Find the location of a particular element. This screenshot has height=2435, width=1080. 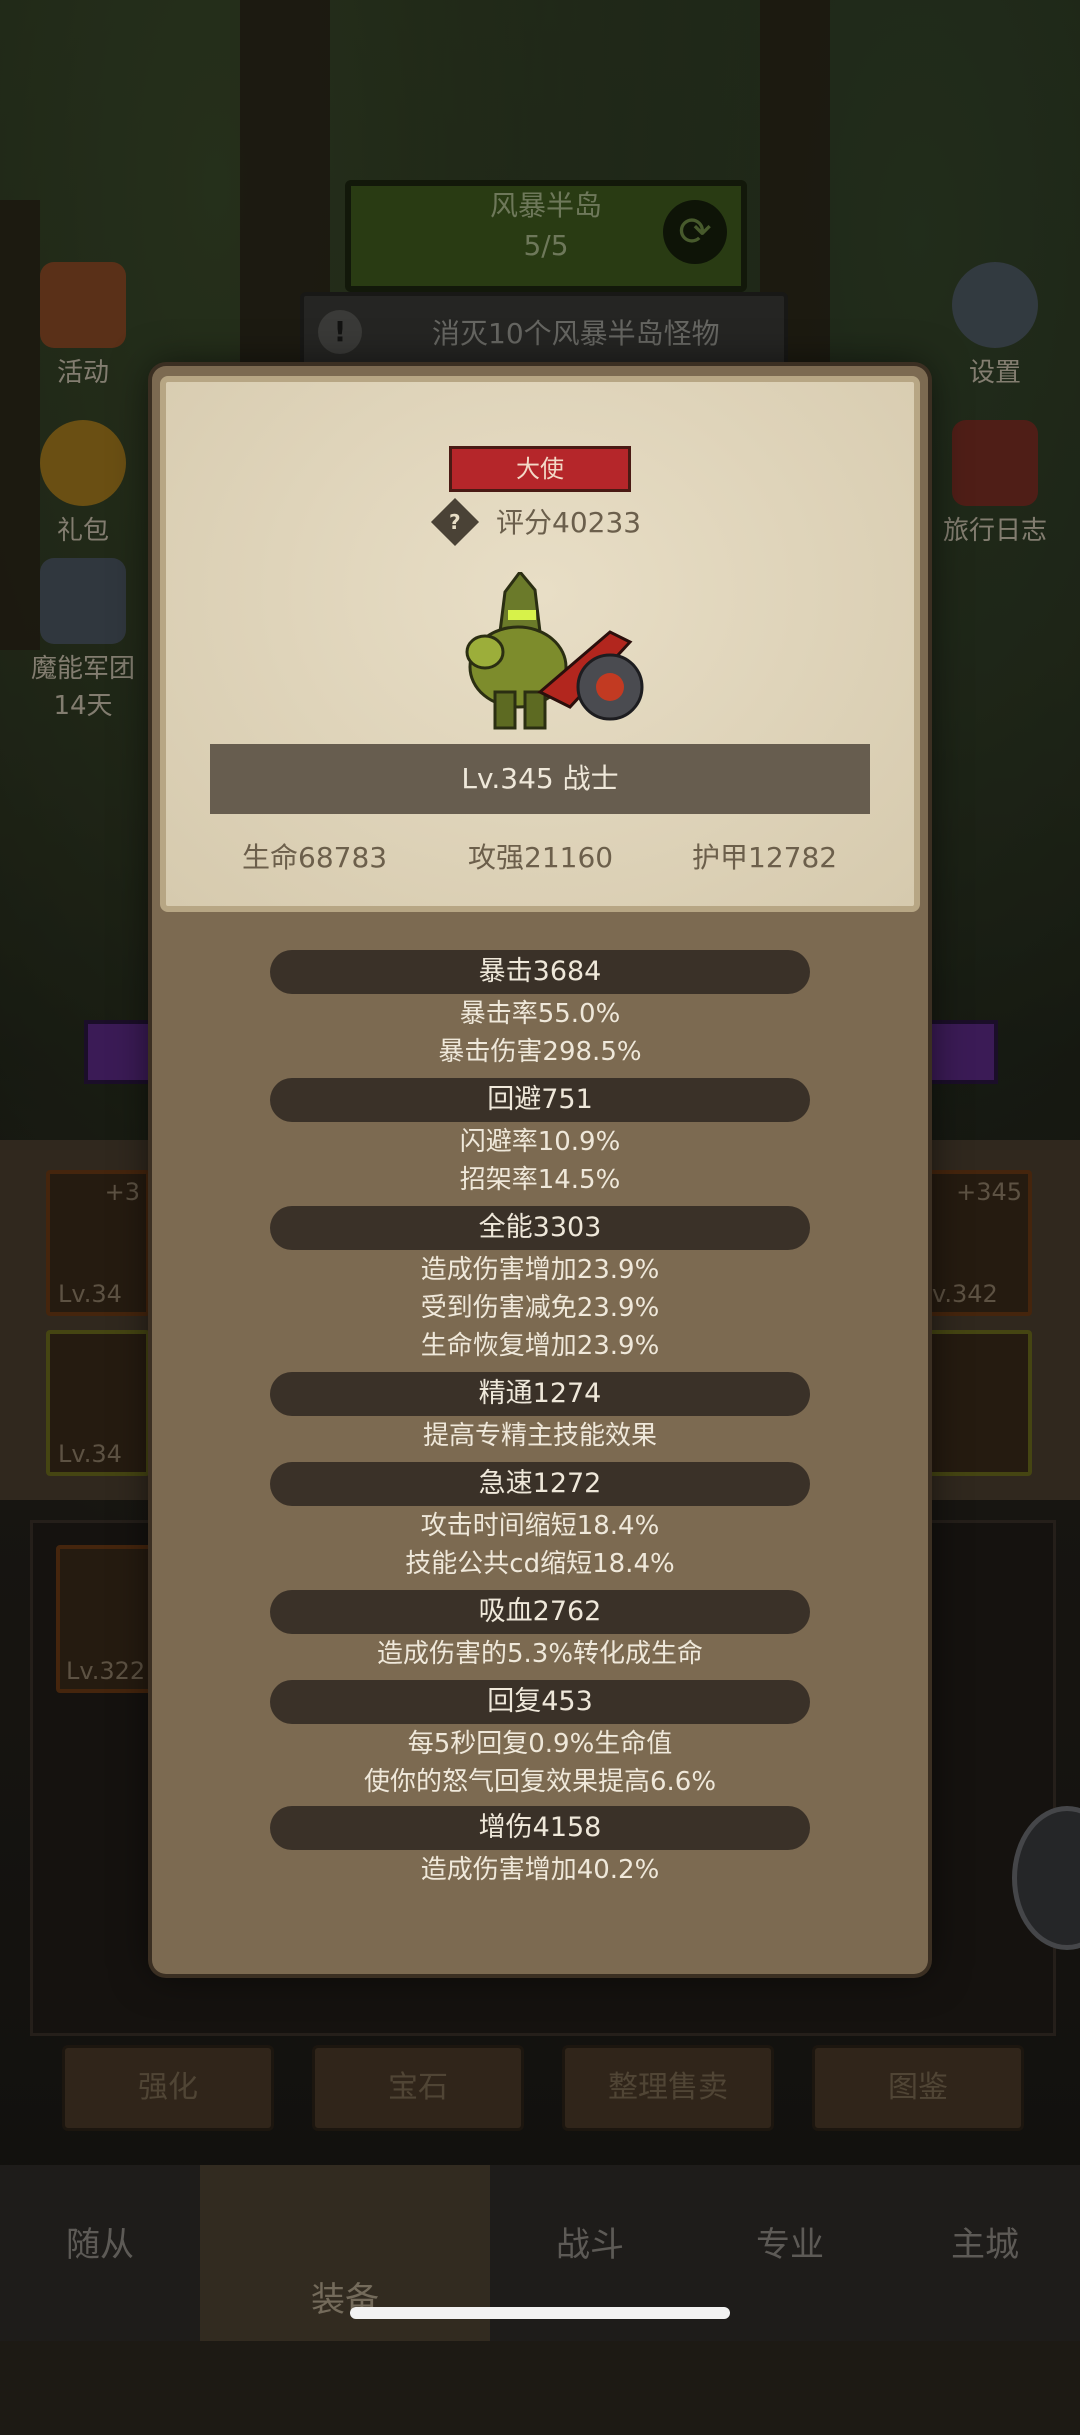

hp-stat: 生命68783 is located at coordinates (315, 857).